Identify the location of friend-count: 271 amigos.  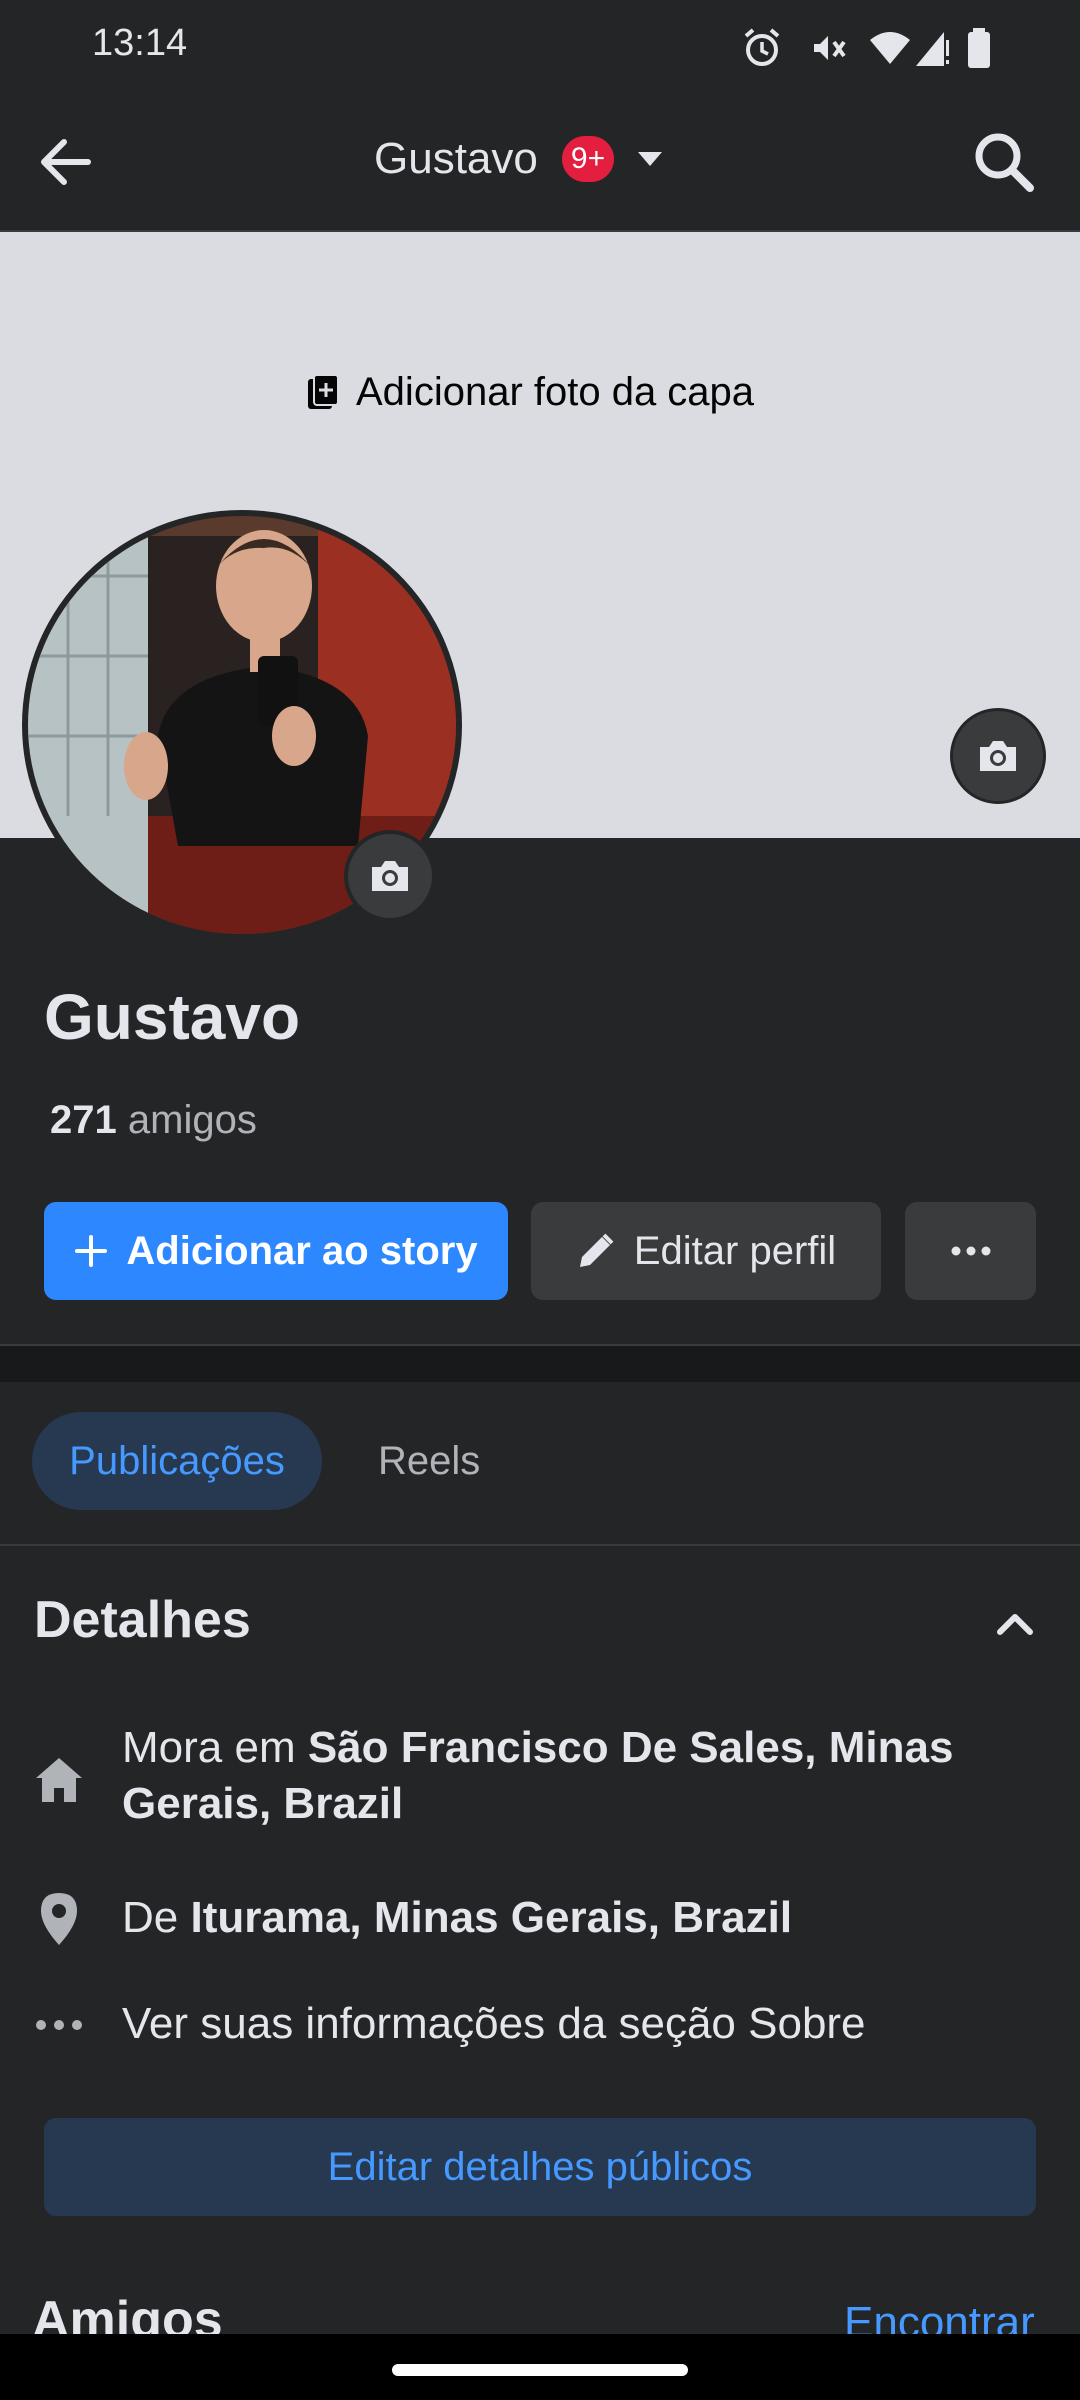
(153, 1120).